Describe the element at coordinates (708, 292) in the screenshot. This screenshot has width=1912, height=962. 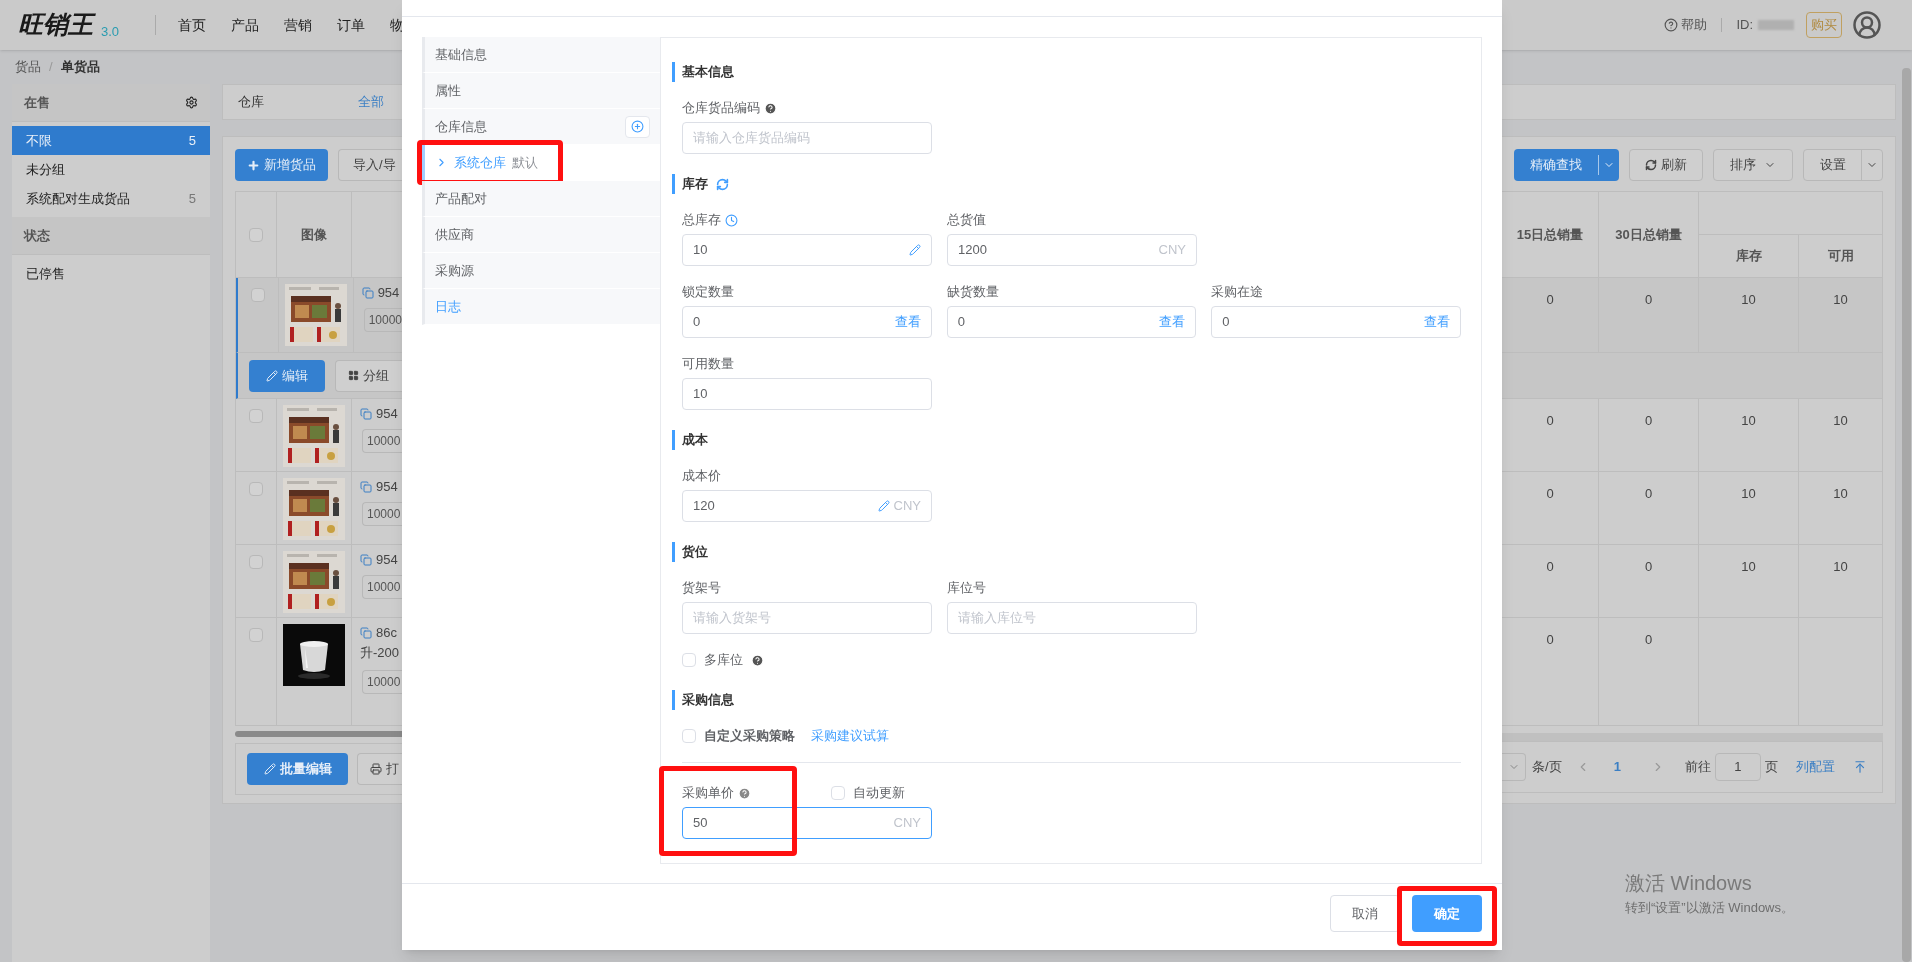
I see `field-label: 锁定数量` at that location.